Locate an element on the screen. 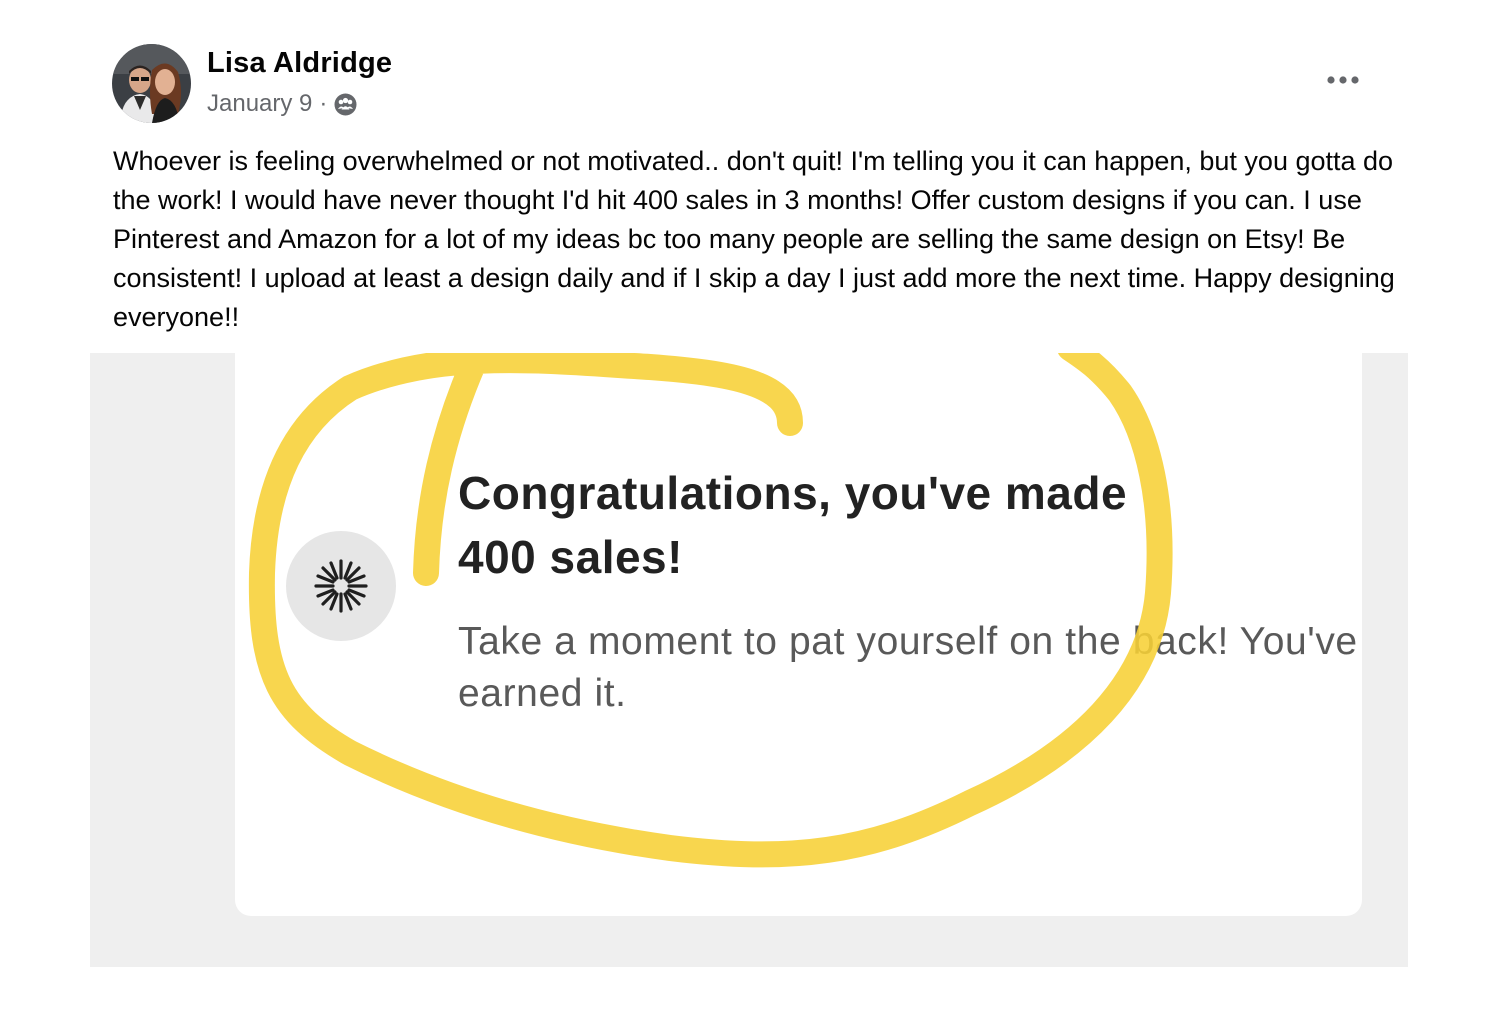  more-options-icon is located at coordinates (1343, 80).